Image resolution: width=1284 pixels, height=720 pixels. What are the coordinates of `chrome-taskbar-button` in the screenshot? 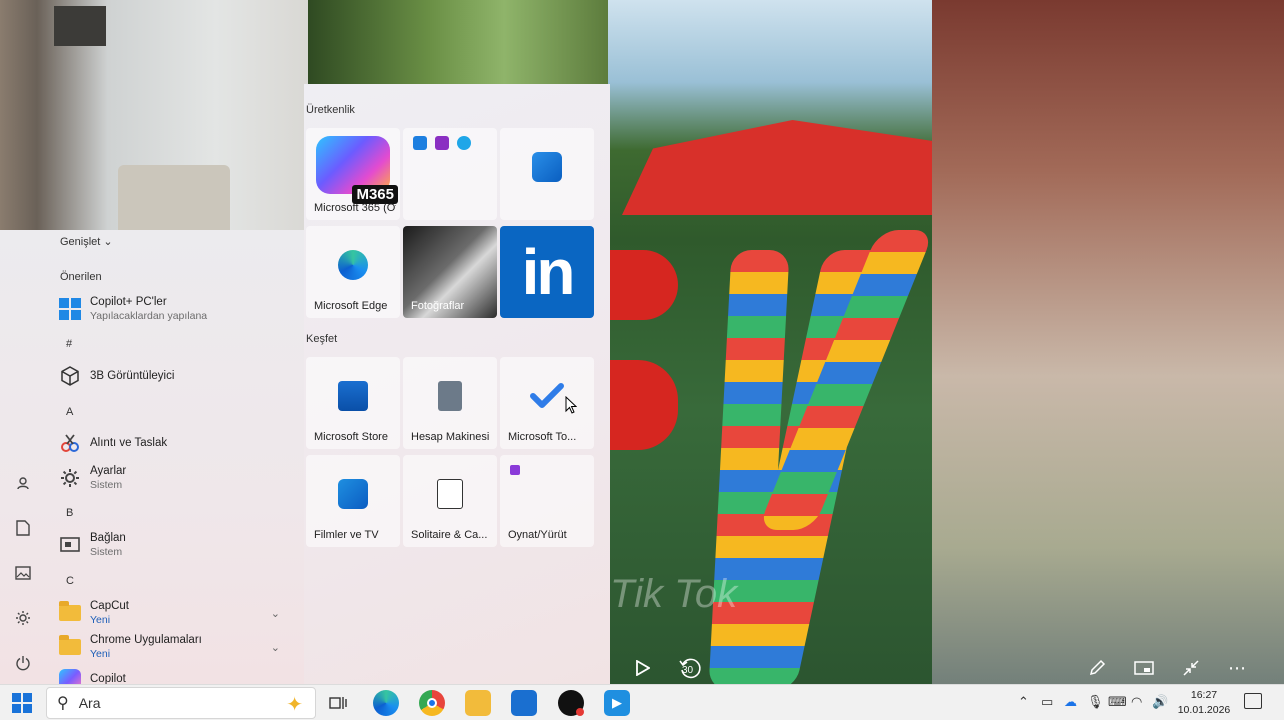 It's located at (432, 703).